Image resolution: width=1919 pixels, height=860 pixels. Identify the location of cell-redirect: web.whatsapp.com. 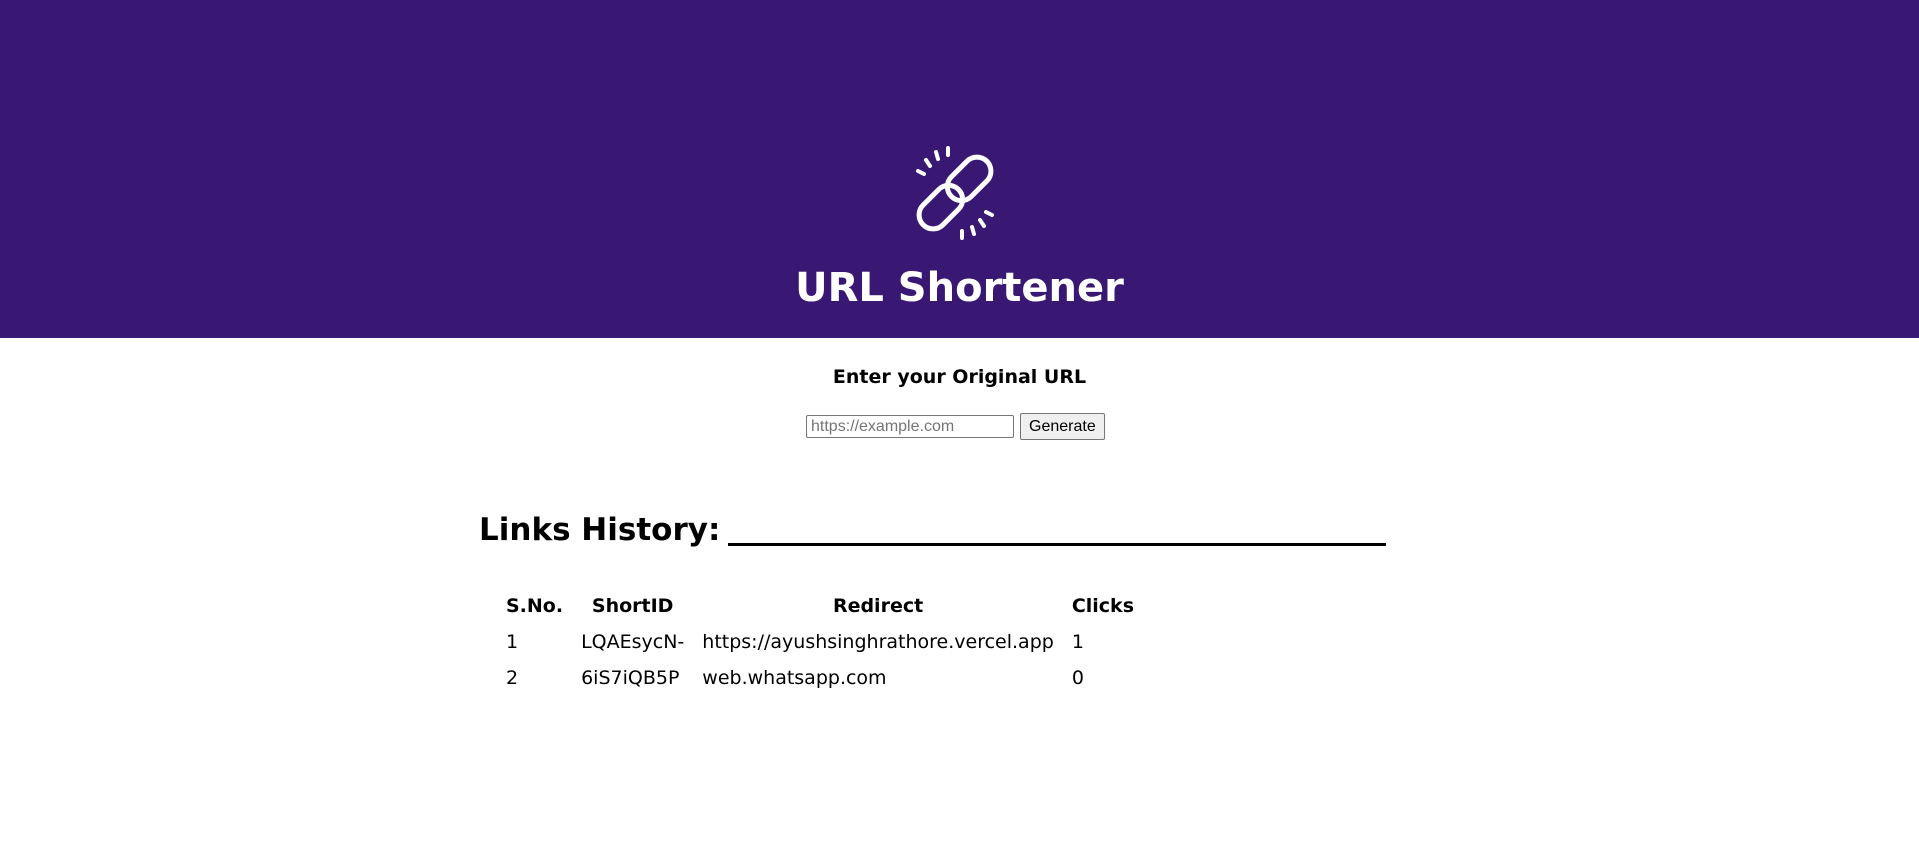
(794, 678).